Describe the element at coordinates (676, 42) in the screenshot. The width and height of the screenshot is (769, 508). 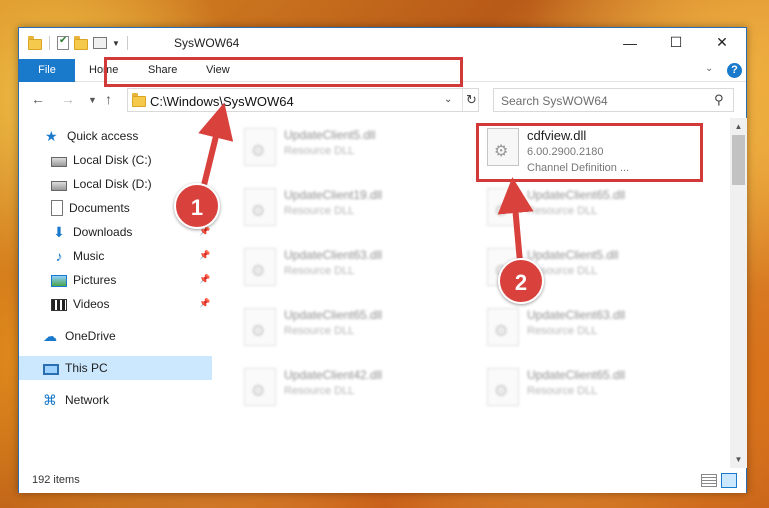
I see `maximize-button: ☐` at that location.